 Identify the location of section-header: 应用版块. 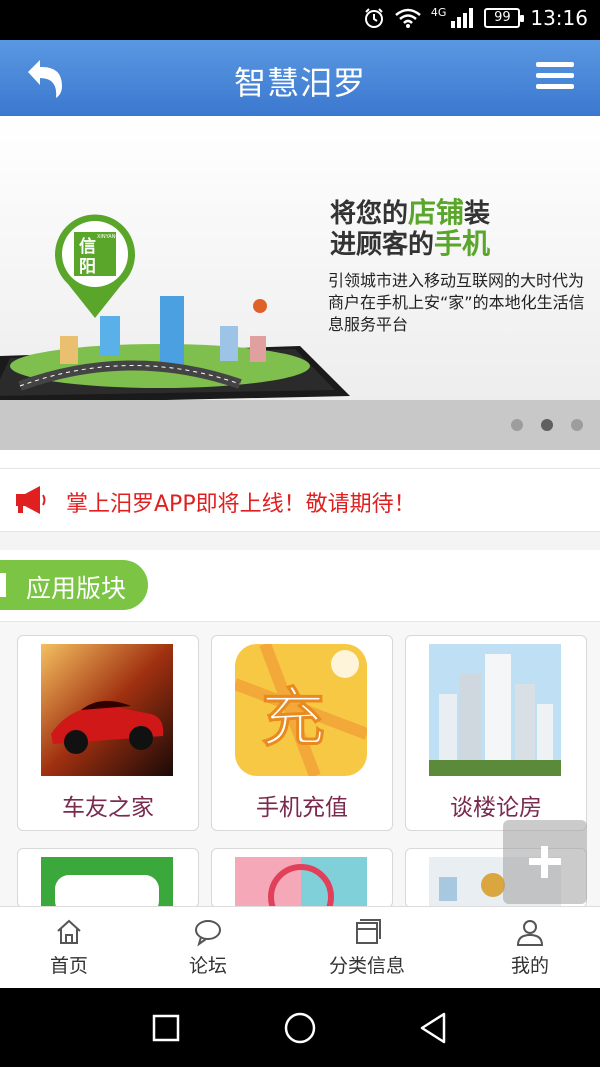
(300, 586).